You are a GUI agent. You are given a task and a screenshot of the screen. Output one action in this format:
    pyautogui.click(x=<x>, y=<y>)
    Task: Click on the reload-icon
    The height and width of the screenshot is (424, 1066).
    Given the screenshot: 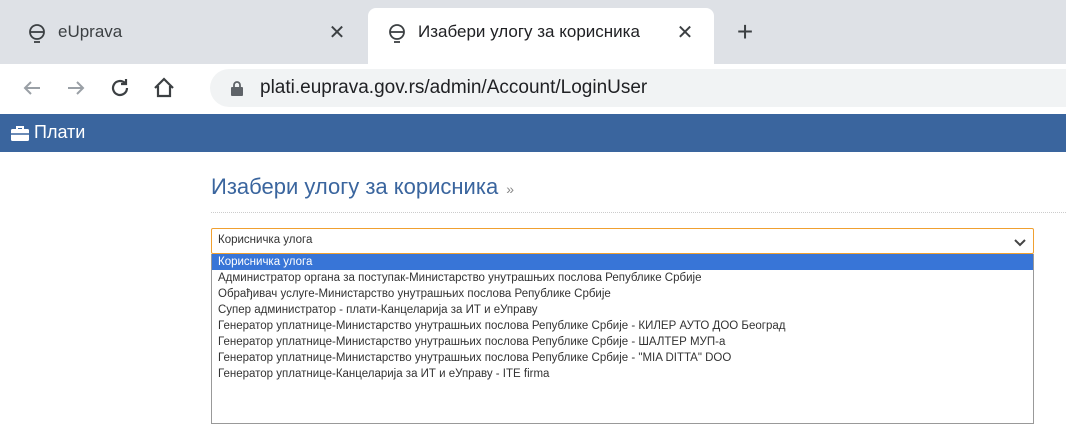 What is the action you would take?
    pyautogui.click(x=120, y=88)
    